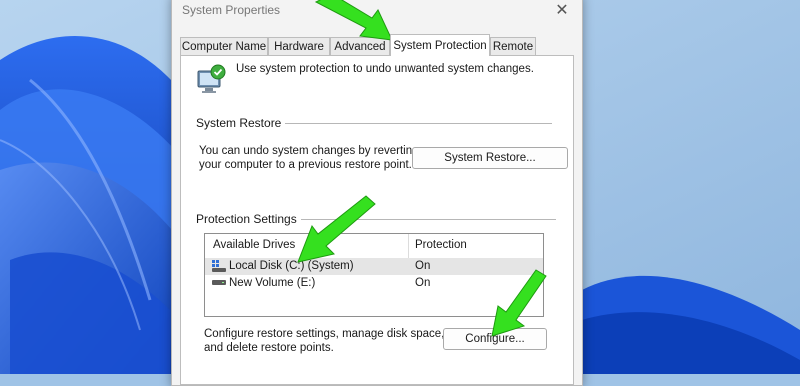 The height and width of the screenshot is (386, 800). I want to click on arrow-to-system-protection-tab, so click(353, 20).